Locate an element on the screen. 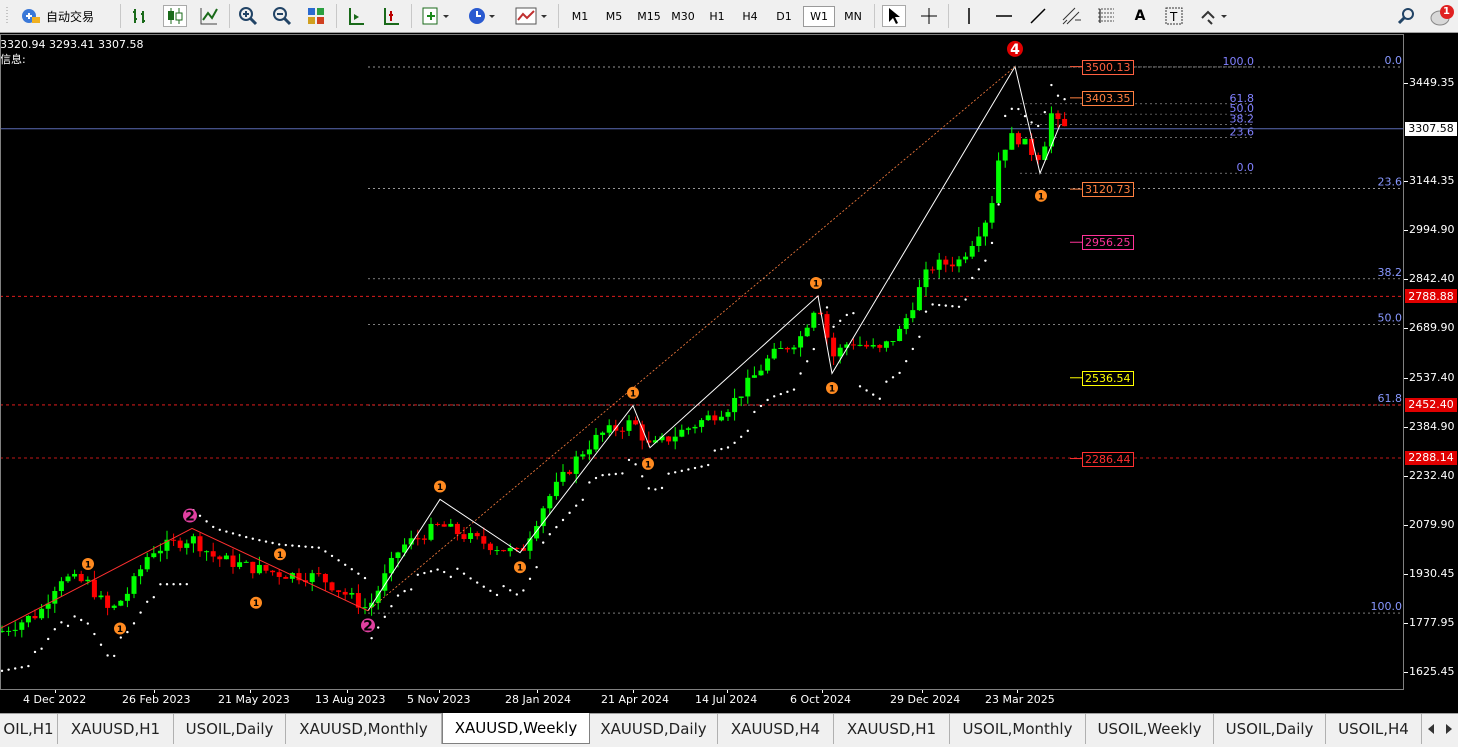 Image resolution: width=1458 pixels, height=747 pixels. zoom-in-button is located at coordinates (248, 16).